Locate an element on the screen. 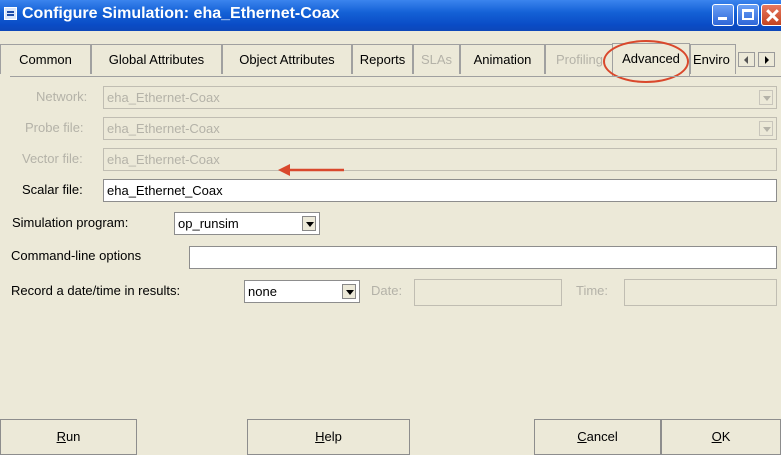 The image size is (781, 455). help-button: Help is located at coordinates (328, 437).